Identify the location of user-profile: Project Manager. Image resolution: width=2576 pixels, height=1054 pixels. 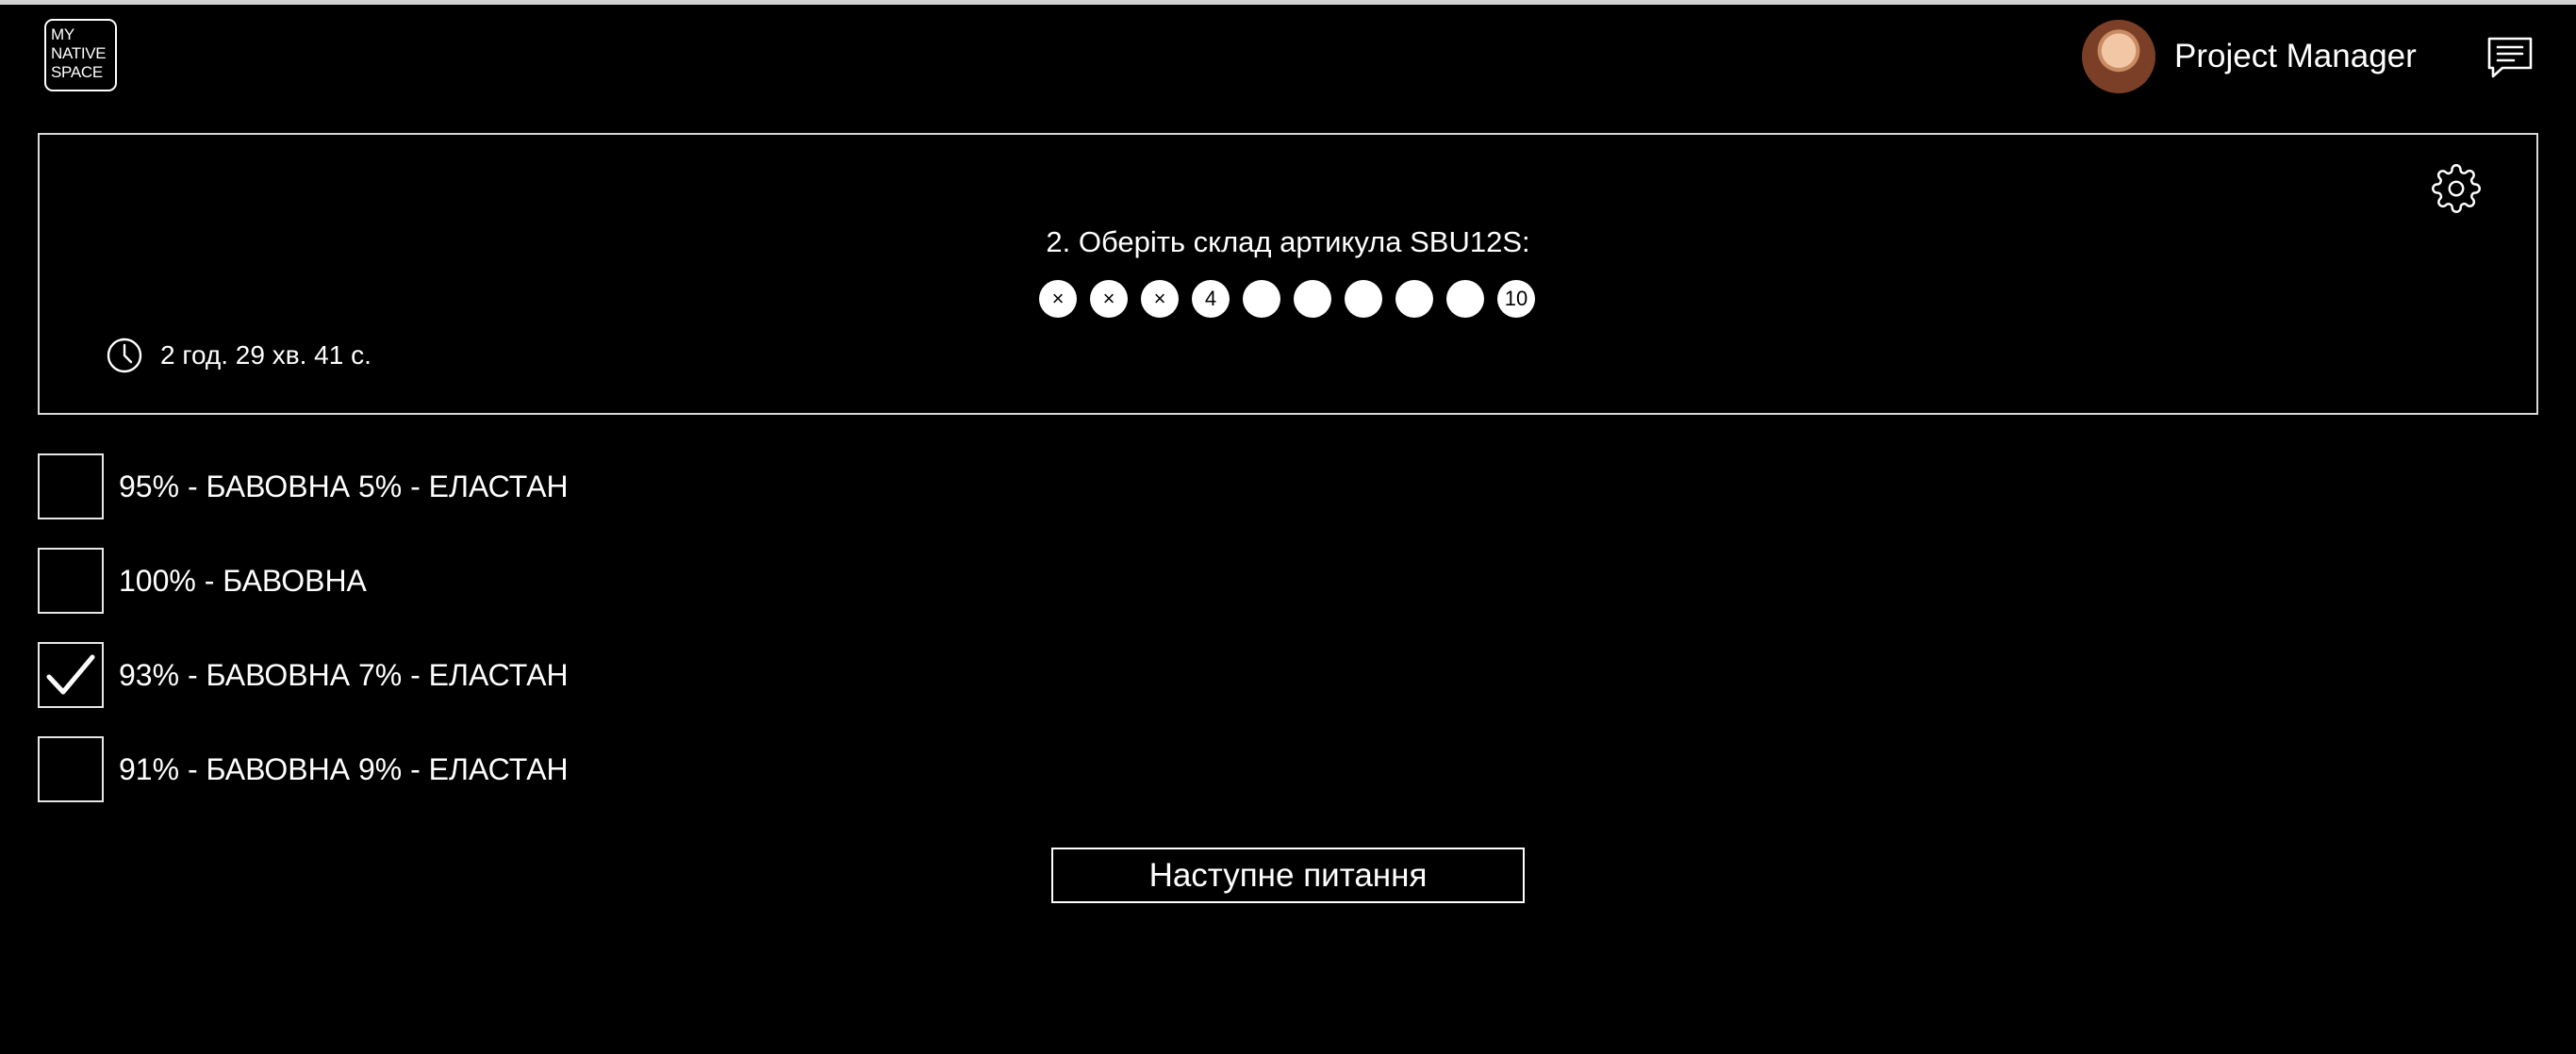
(2249, 56).